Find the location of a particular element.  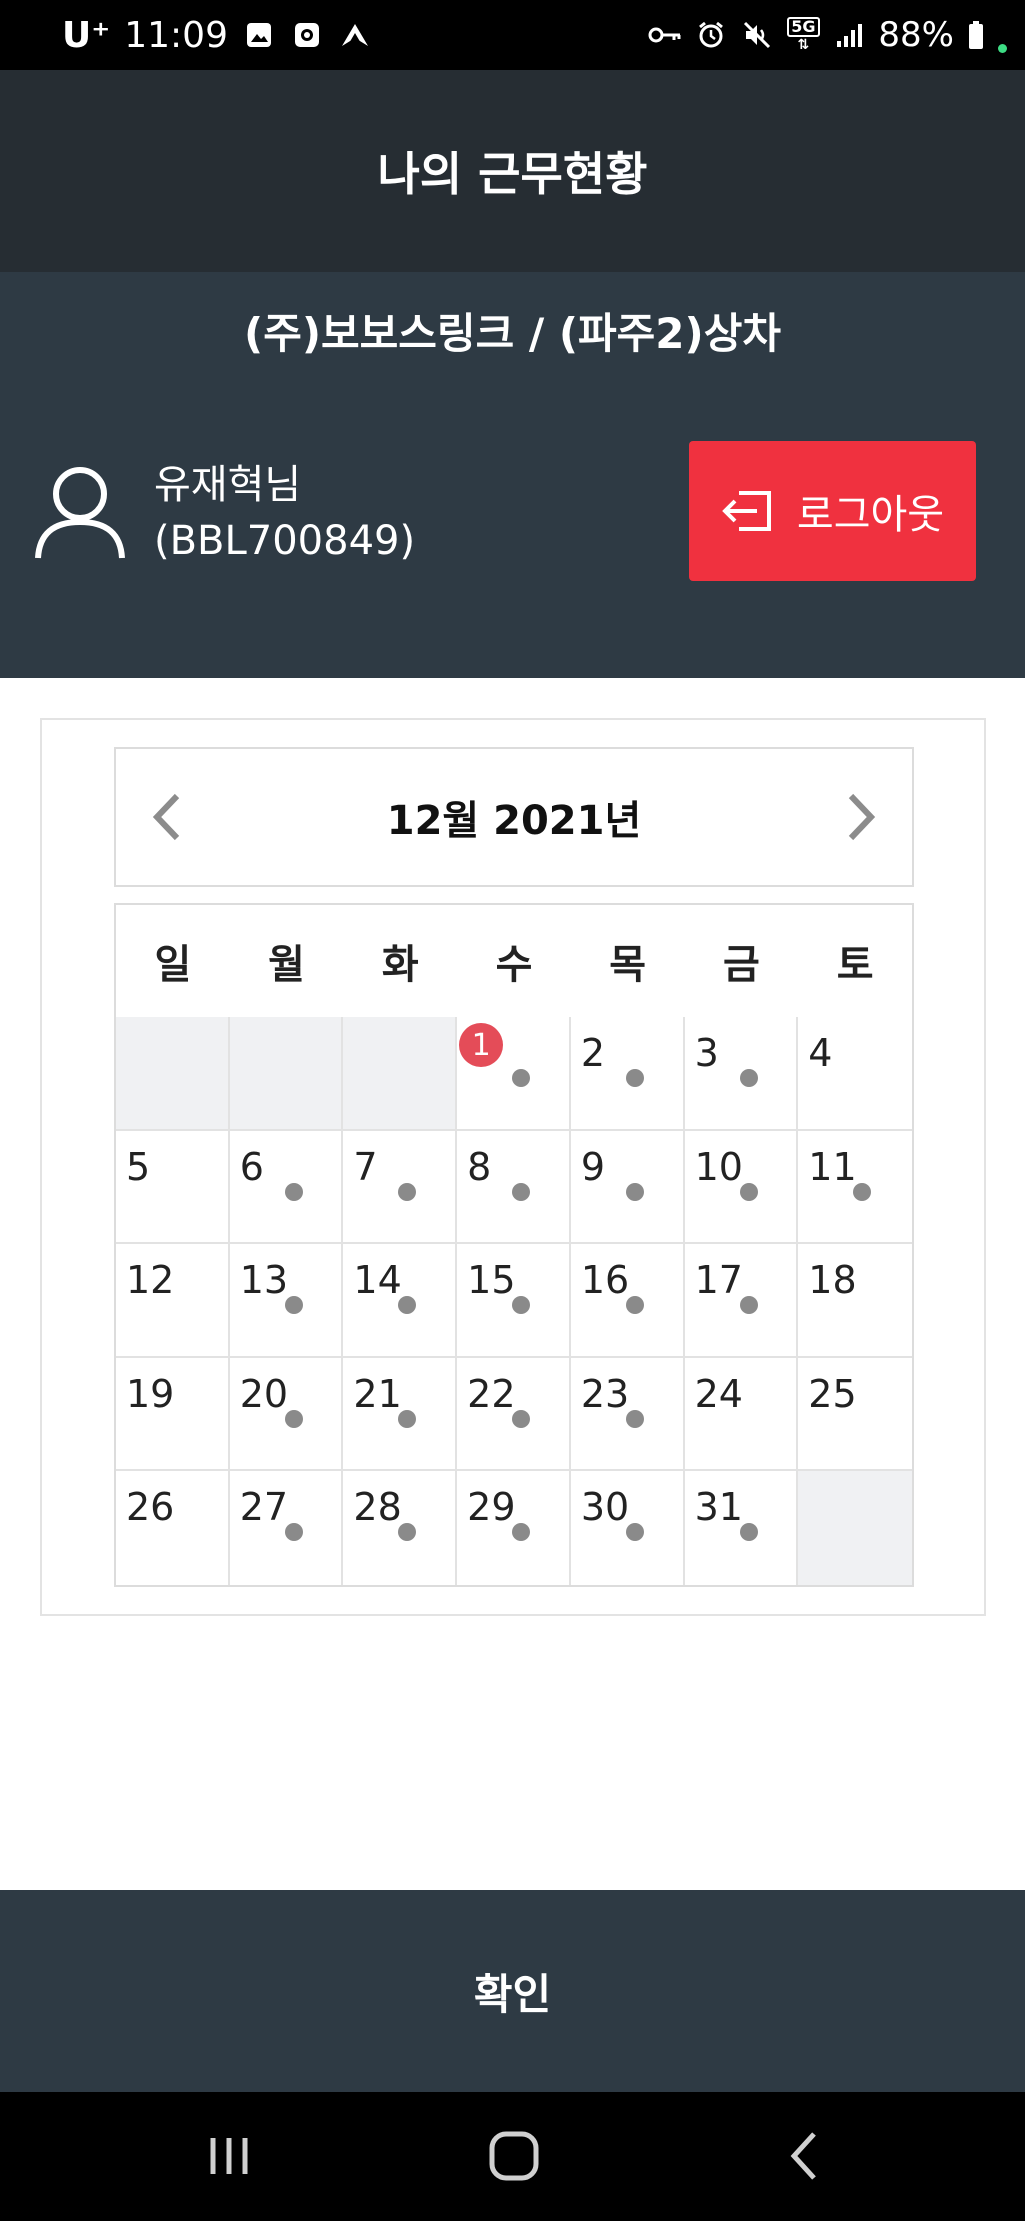

day-number: 18 is located at coordinates (832, 1280).